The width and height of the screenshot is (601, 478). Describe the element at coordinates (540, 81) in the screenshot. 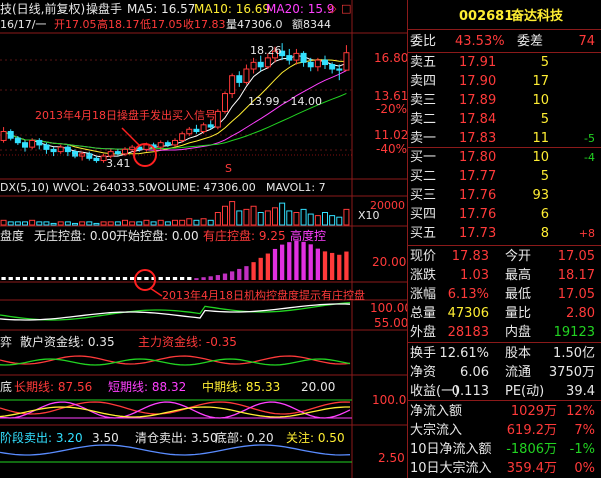

I see `order-volume: 17` at that location.